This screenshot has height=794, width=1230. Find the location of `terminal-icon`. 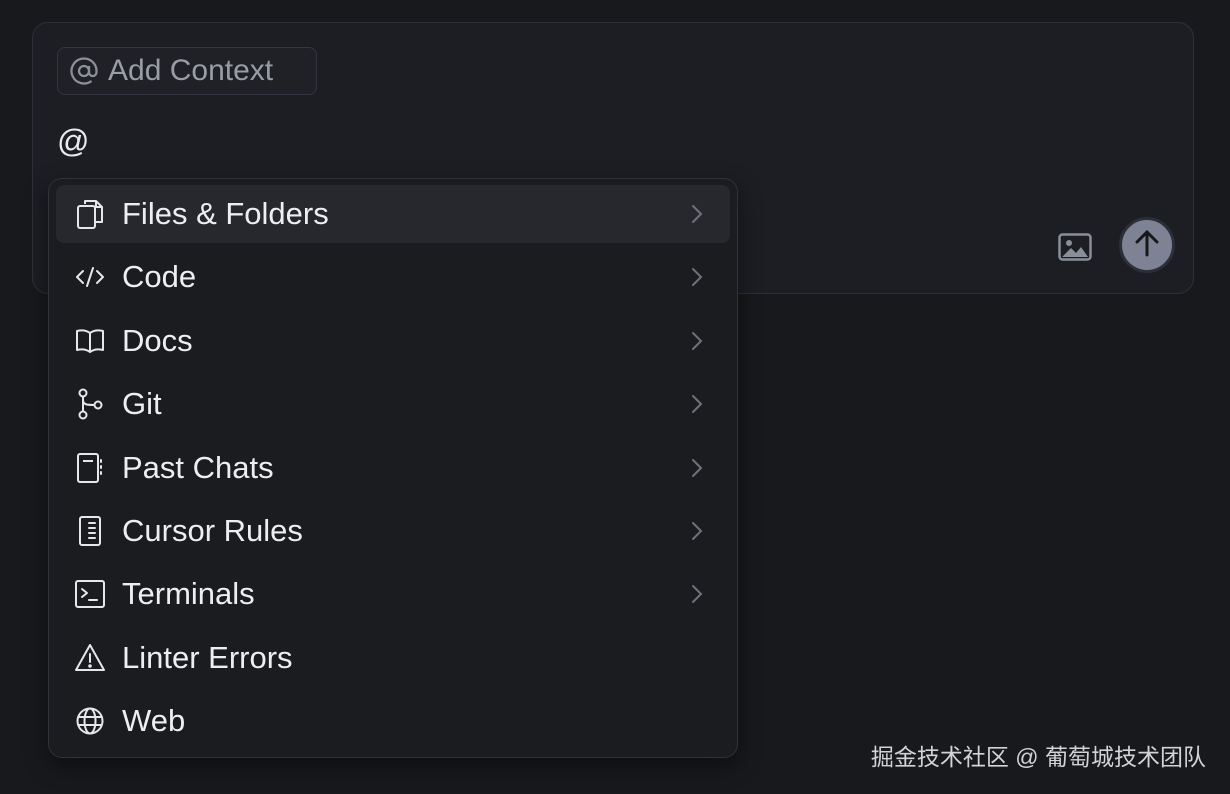

terminal-icon is located at coordinates (90, 594).